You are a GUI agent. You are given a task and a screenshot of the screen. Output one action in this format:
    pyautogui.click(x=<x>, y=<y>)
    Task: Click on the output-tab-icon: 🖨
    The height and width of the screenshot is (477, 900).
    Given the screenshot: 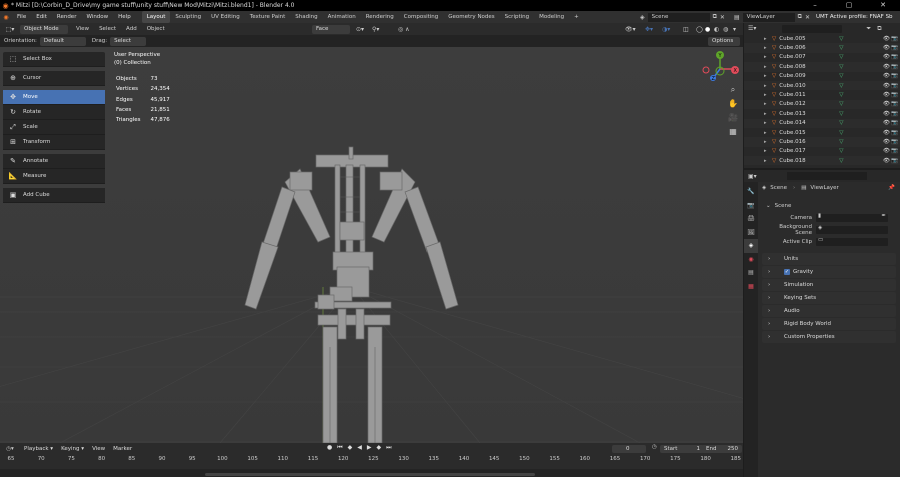 What is the action you would take?
    pyautogui.click(x=751, y=219)
    